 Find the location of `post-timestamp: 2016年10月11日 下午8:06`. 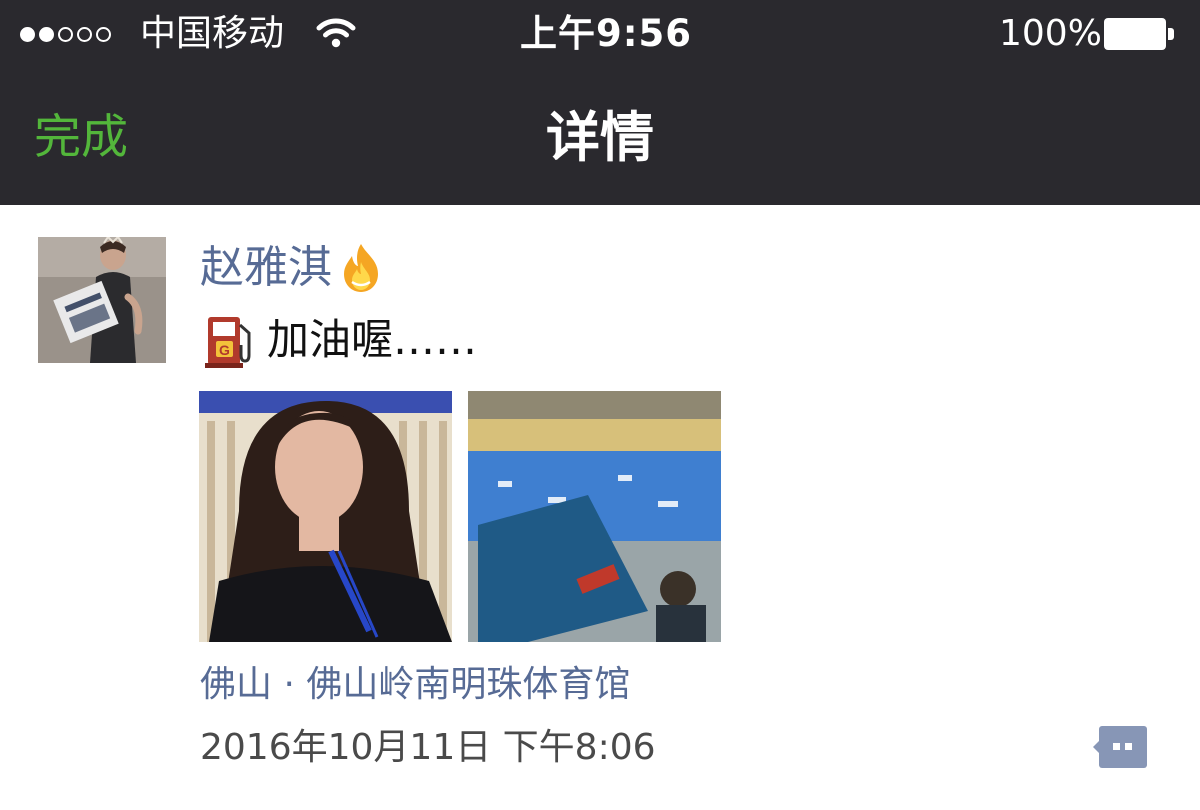

post-timestamp: 2016年10月11日 下午8:06 is located at coordinates (428, 747).